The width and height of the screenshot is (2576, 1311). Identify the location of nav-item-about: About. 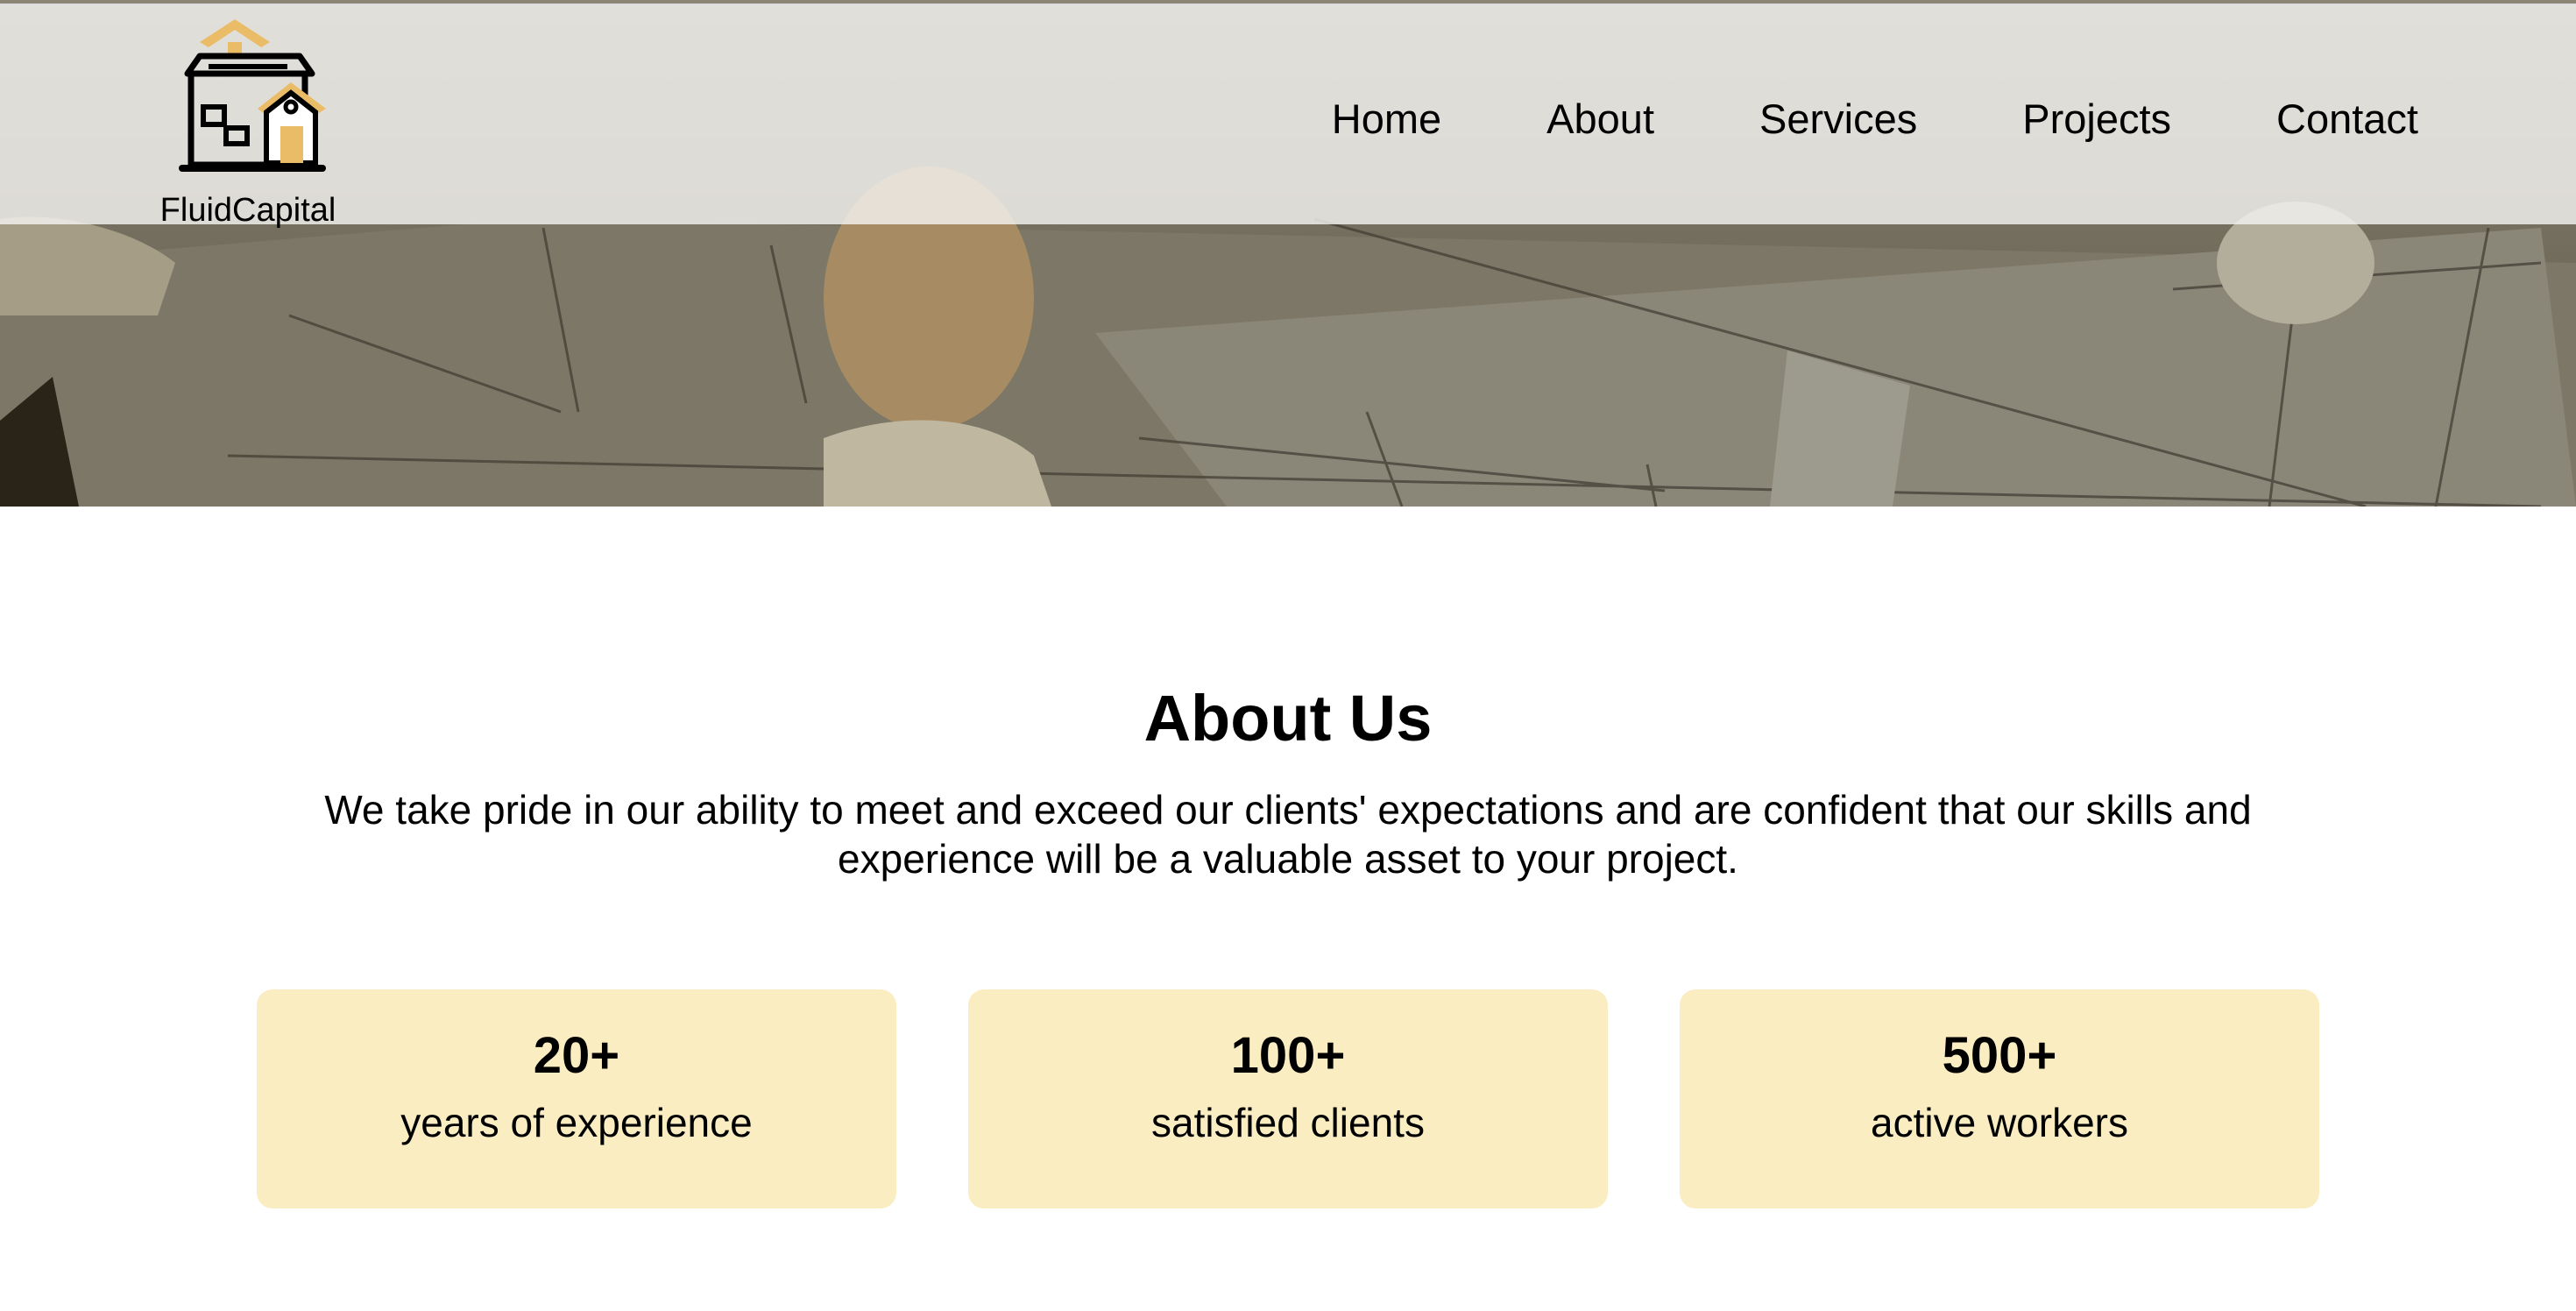
(1600, 119).